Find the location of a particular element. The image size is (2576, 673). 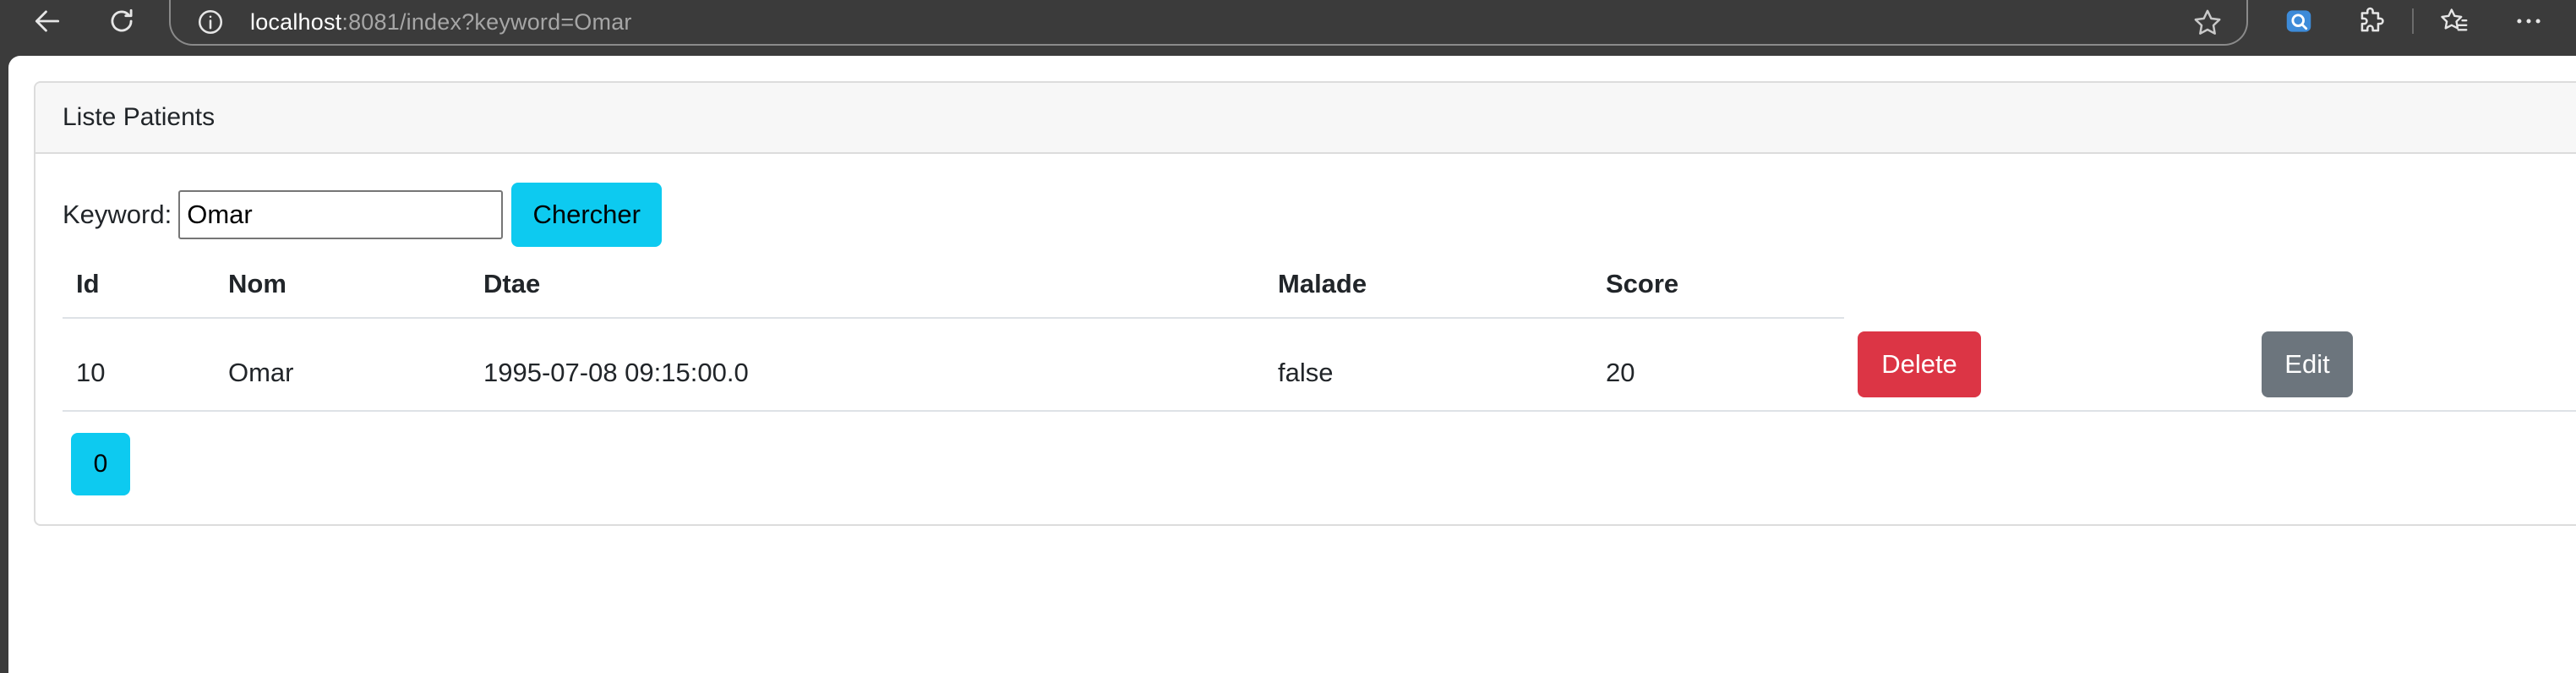

search-form: Keyword: Chercher is located at coordinates (363, 215).